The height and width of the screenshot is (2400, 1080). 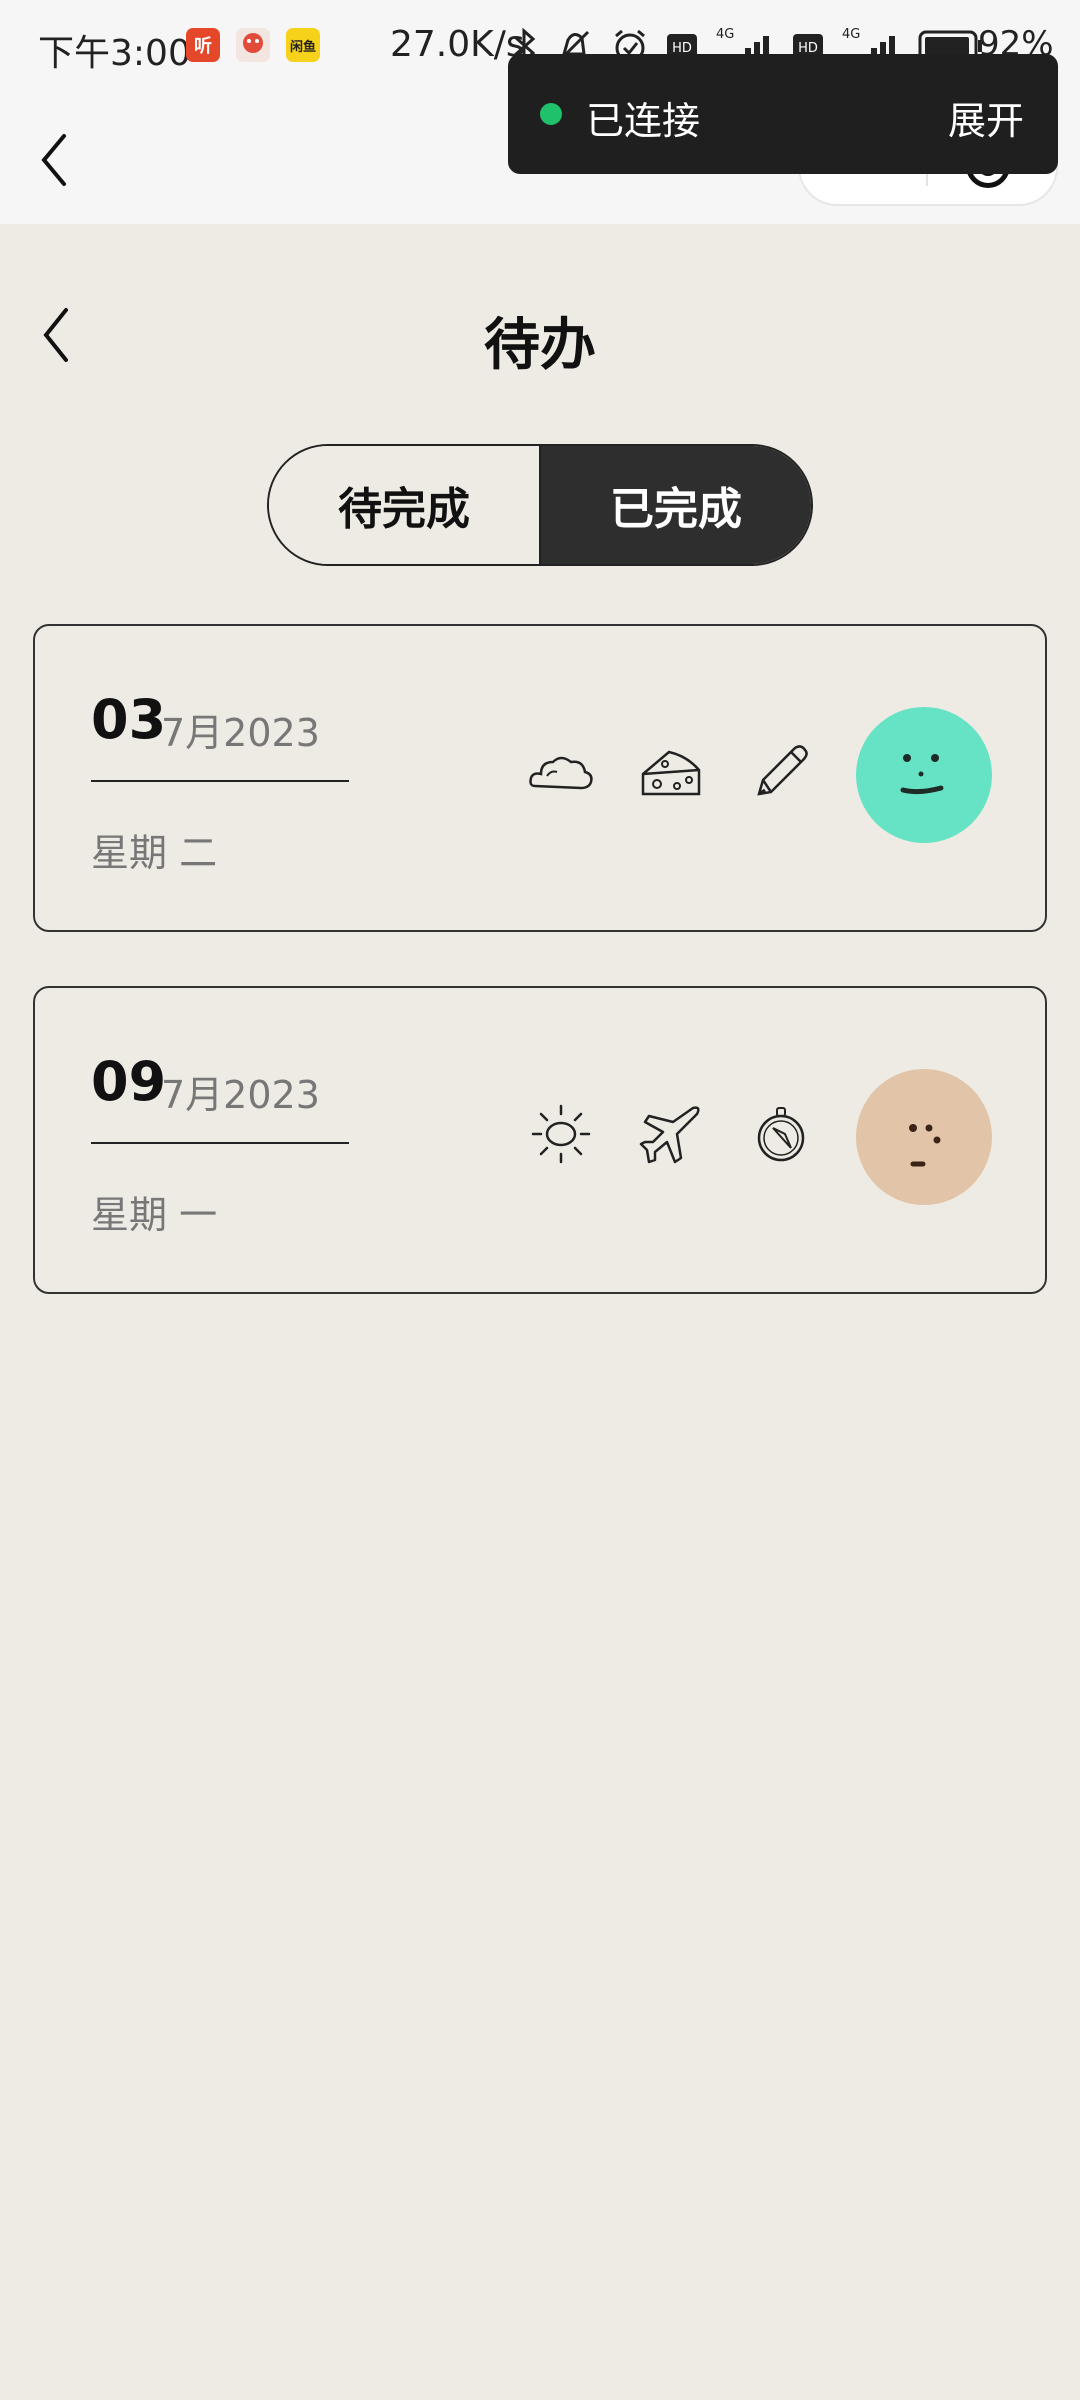 What do you see at coordinates (924, 775) in the screenshot?
I see `mood-face-happy-icon` at bounding box center [924, 775].